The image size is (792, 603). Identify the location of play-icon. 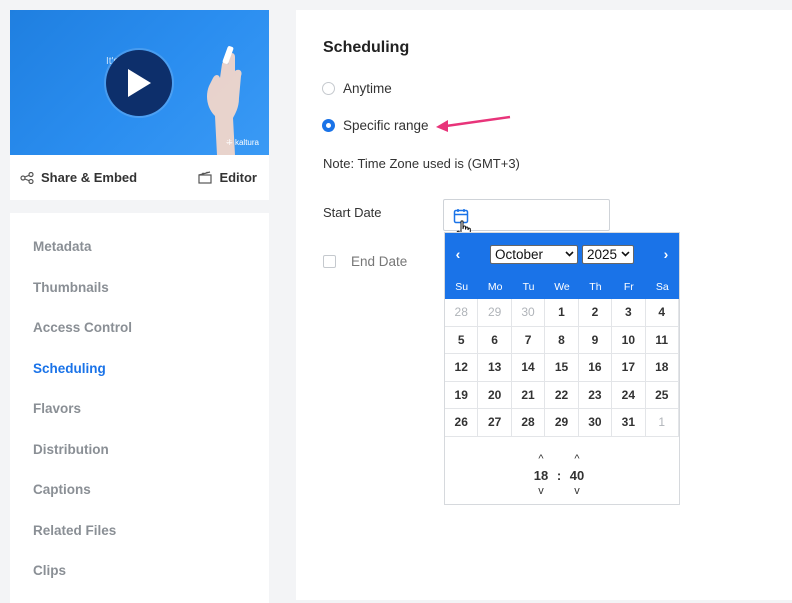
(139, 83).